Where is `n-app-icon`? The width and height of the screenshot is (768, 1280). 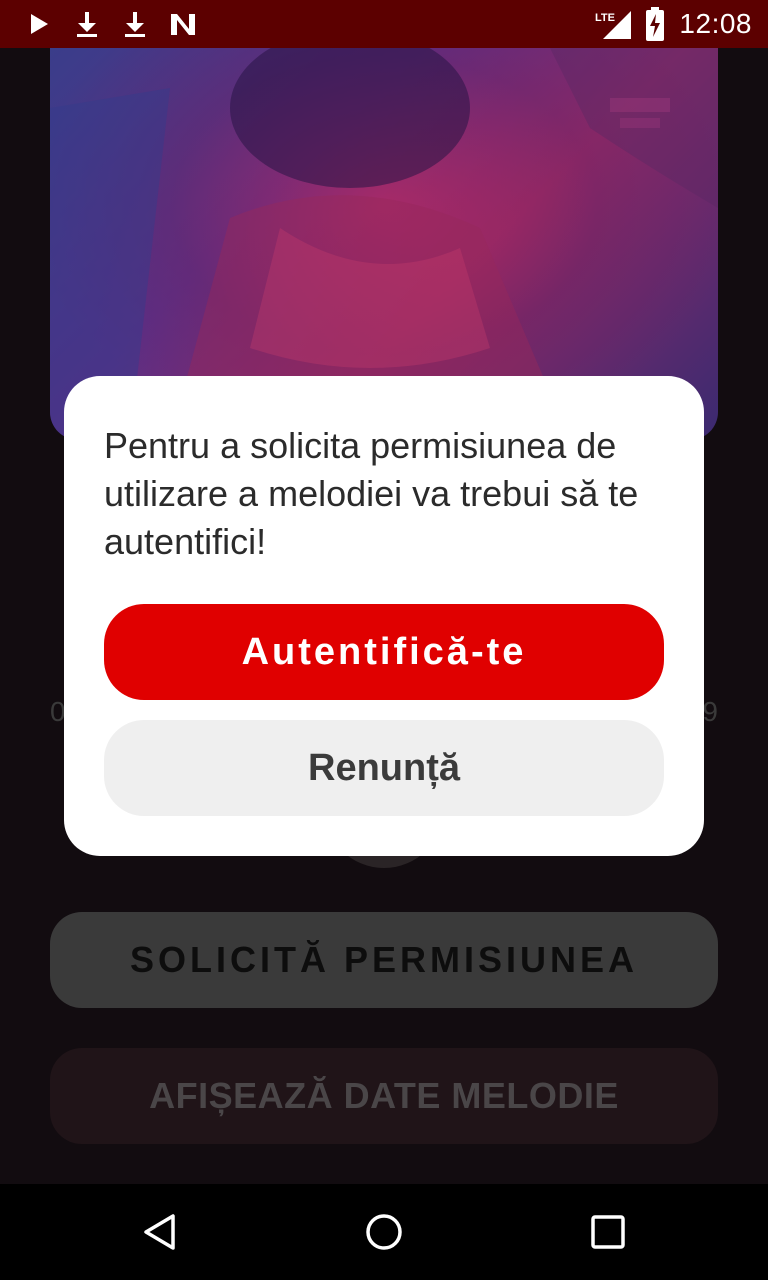
n-app-icon is located at coordinates (183, 24).